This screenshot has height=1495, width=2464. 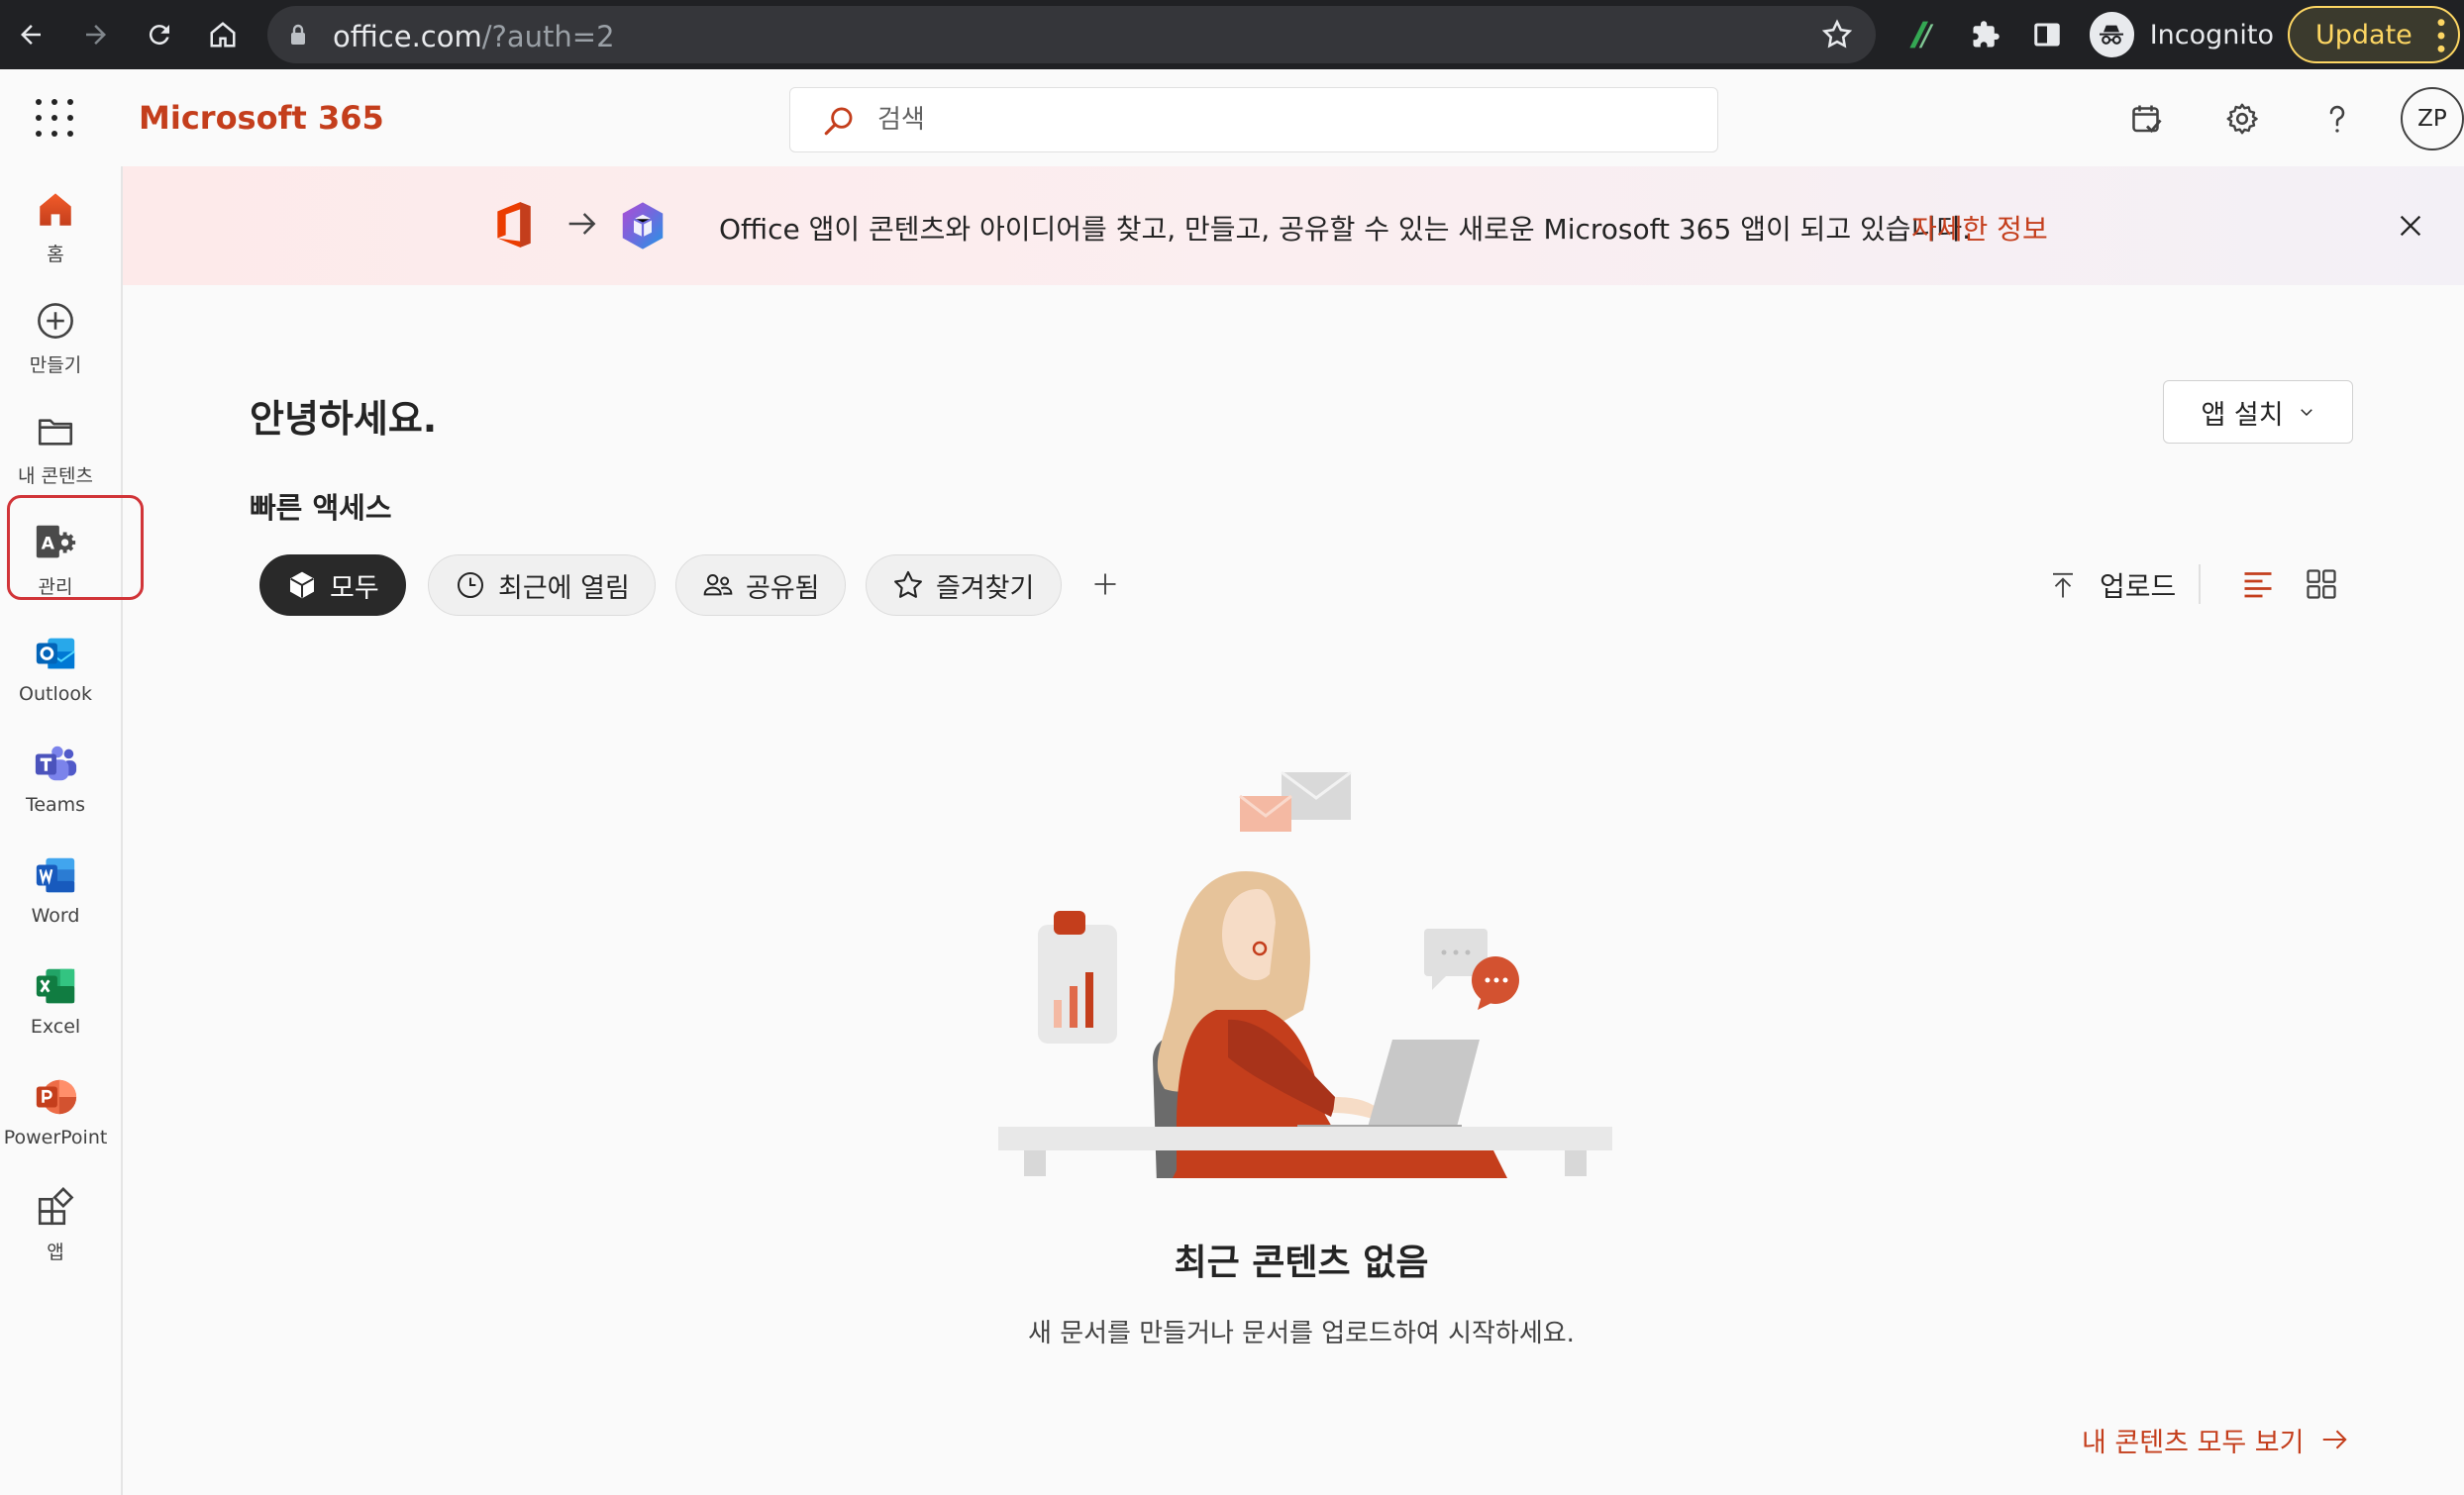 I want to click on rail-item-word: Word, so click(x=55, y=897).